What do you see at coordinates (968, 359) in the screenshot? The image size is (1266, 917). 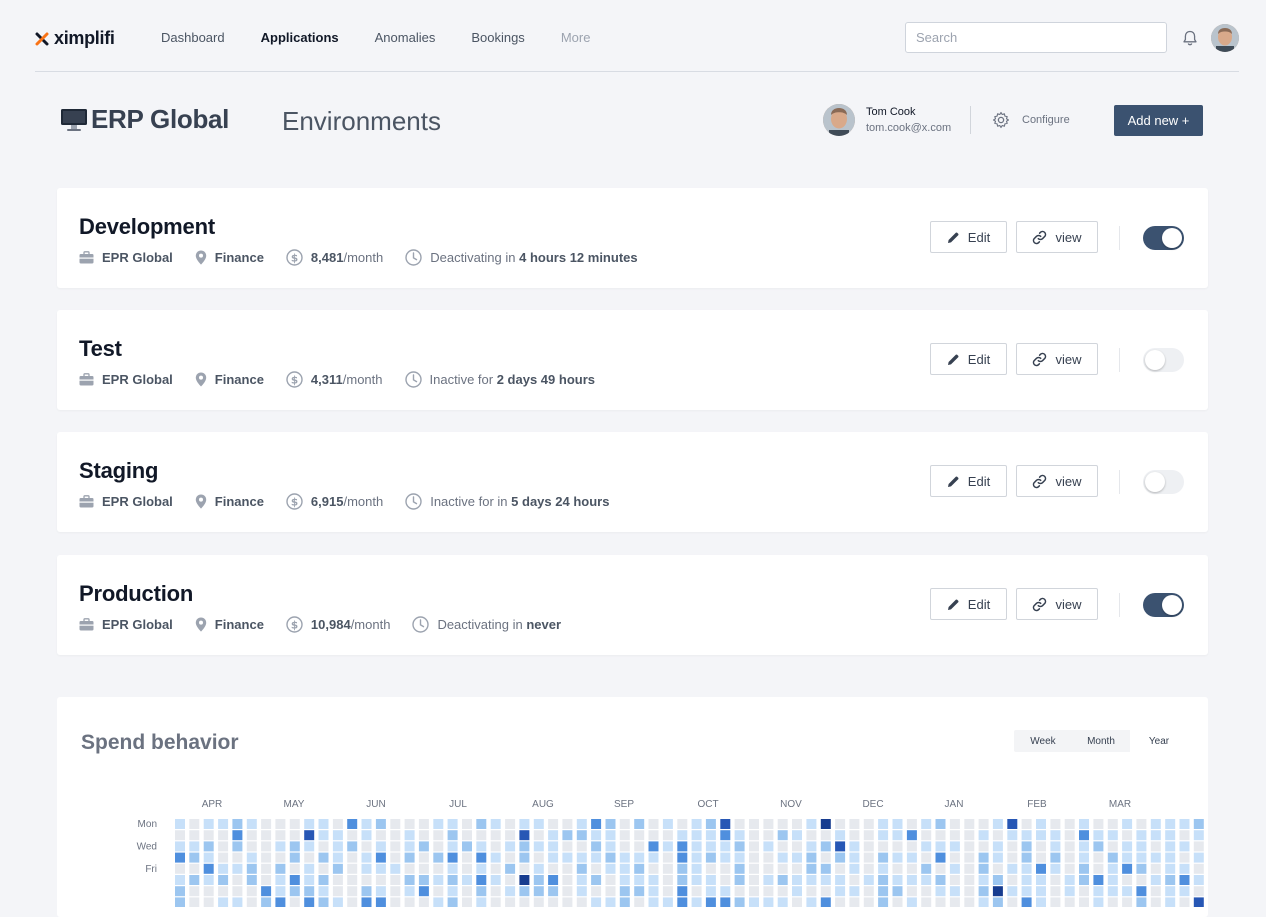 I see `edit-button: Edit` at bounding box center [968, 359].